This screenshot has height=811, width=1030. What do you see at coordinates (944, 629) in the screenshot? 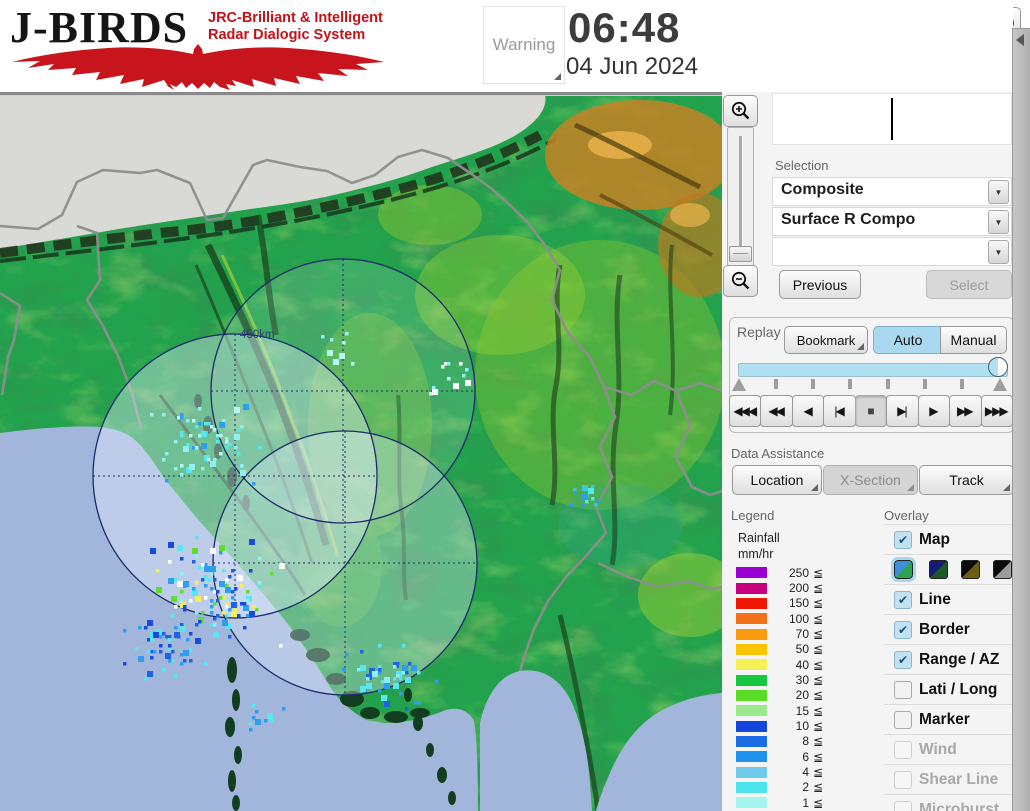
I see `overlay-label: Border` at bounding box center [944, 629].